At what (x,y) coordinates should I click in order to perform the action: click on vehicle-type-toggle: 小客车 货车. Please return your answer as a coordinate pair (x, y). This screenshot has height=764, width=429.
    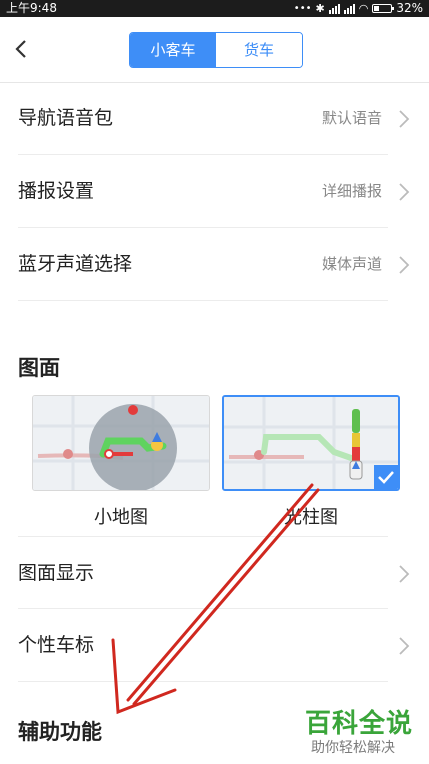
    Looking at the image, I should click on (216, 50).